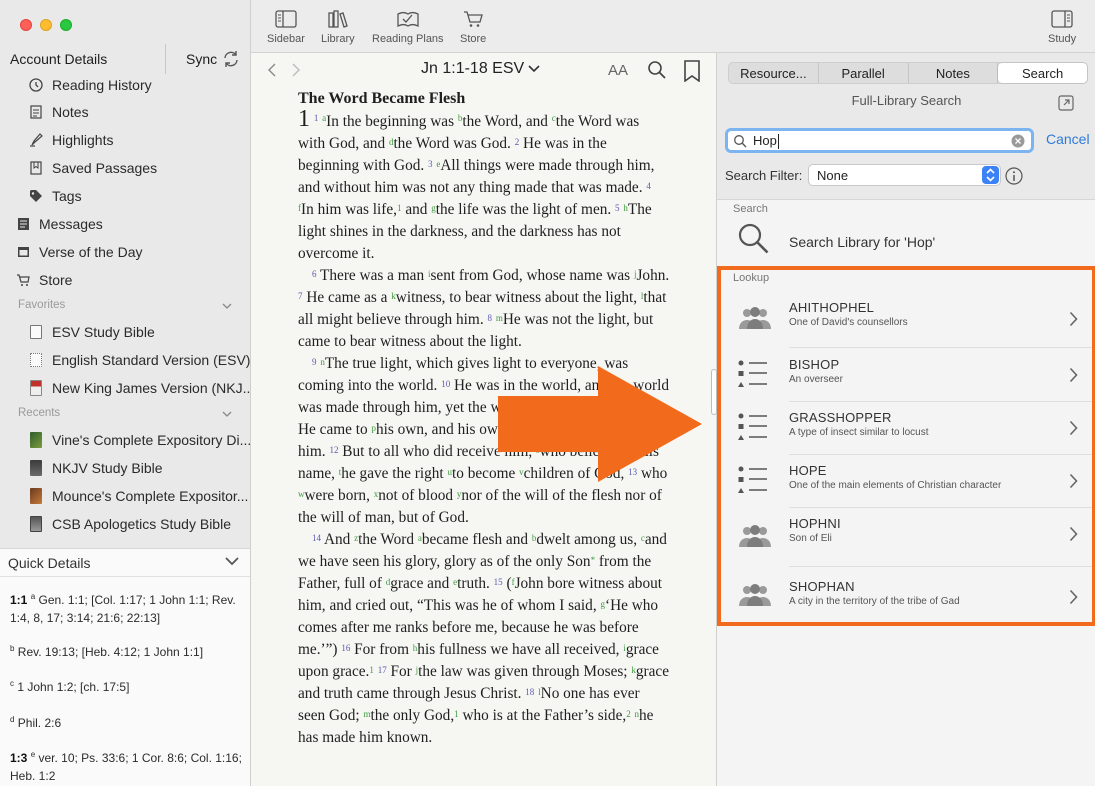 This screenshot has width=1095, height=786. Describe the element at coordinates (954, 73) in the screenshot. I see `tab-notes: Notes` at that location.